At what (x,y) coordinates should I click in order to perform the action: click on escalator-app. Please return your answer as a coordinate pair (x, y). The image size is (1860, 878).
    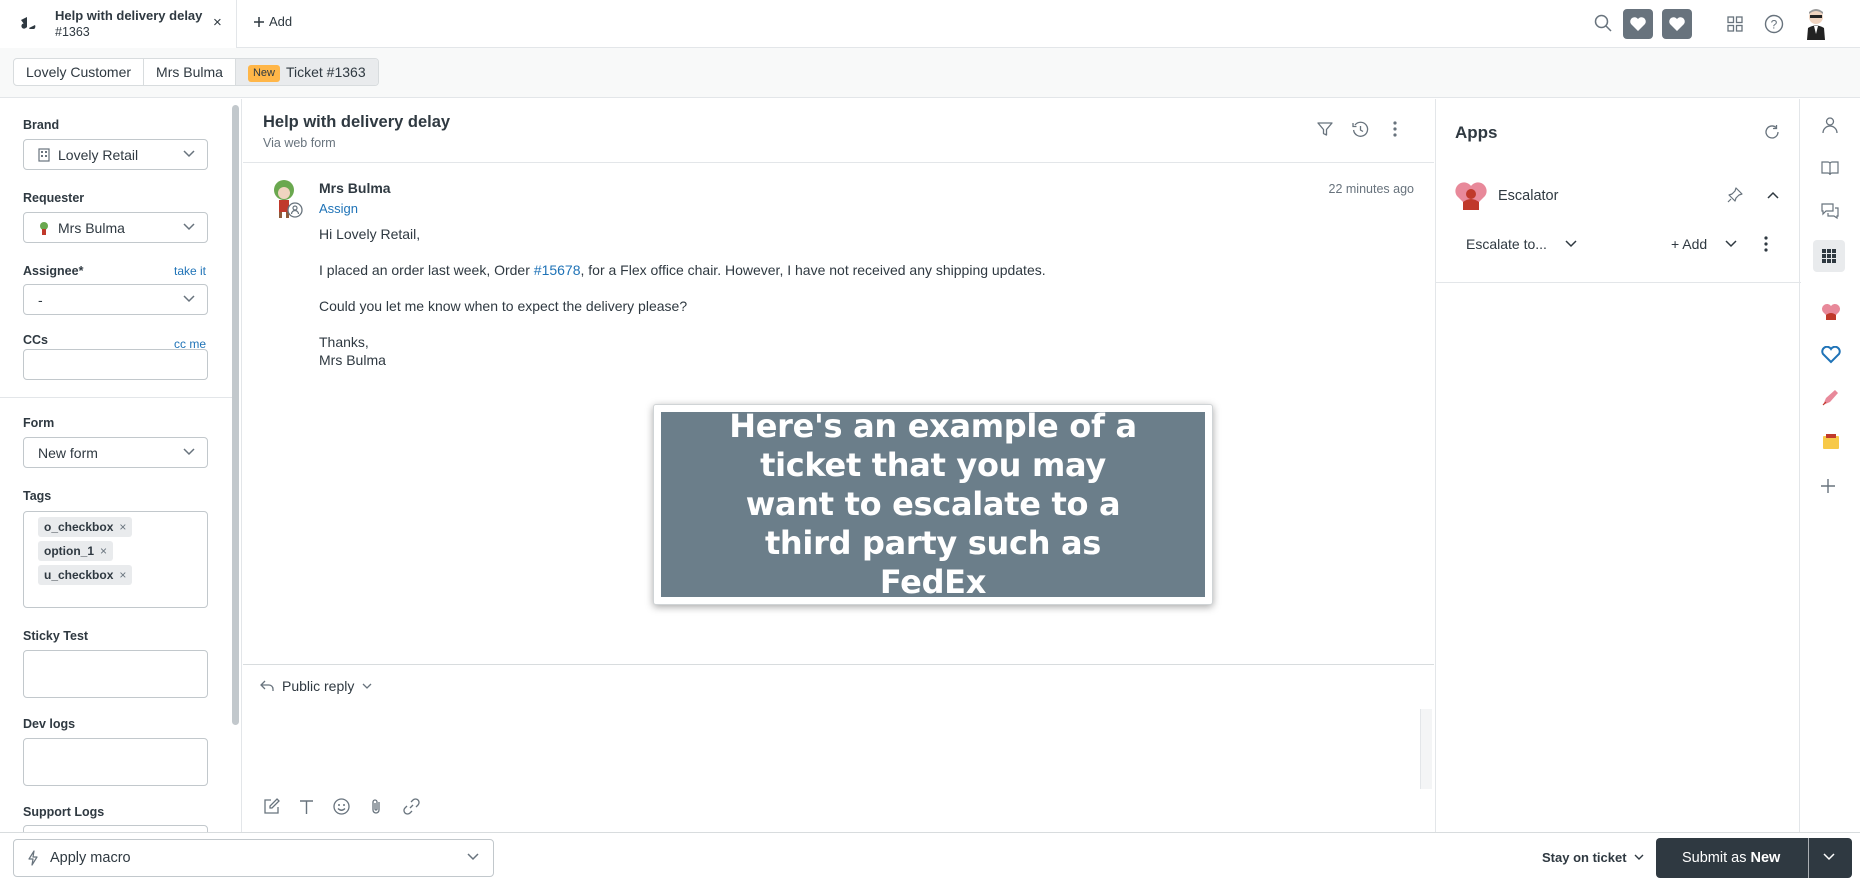
    Looking at the image, I should click on (1618, 215).